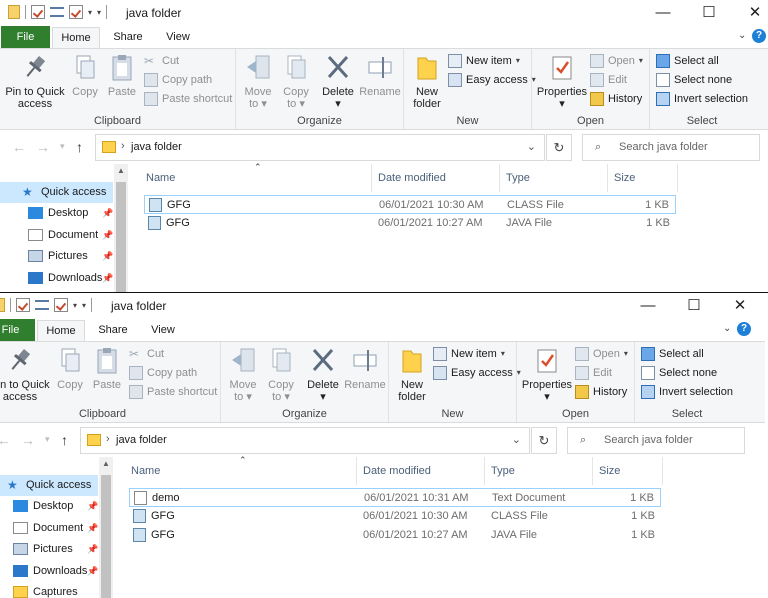  I want to click on edit-button: Edit, so click(593, 373).